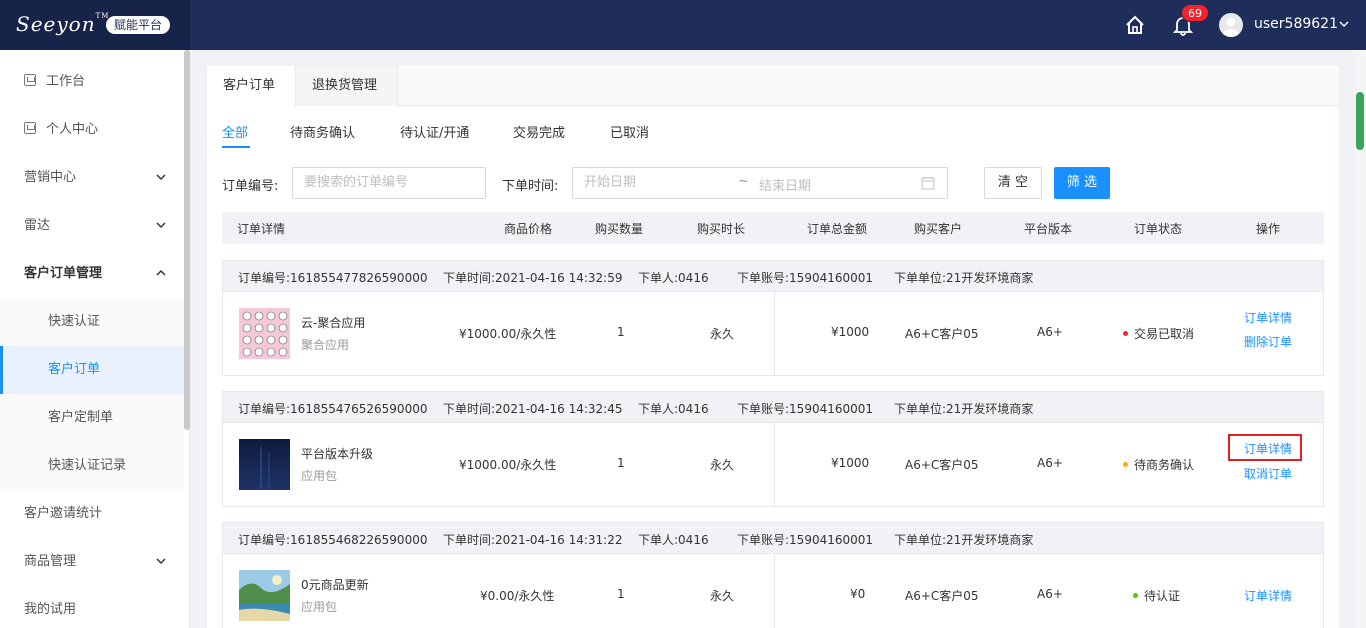 This screenshot has width=1366, height=628. Describe the element at coordinates (92, 226) in the screenshot. I see `sidebar-item-radar: 雷达` at that location.